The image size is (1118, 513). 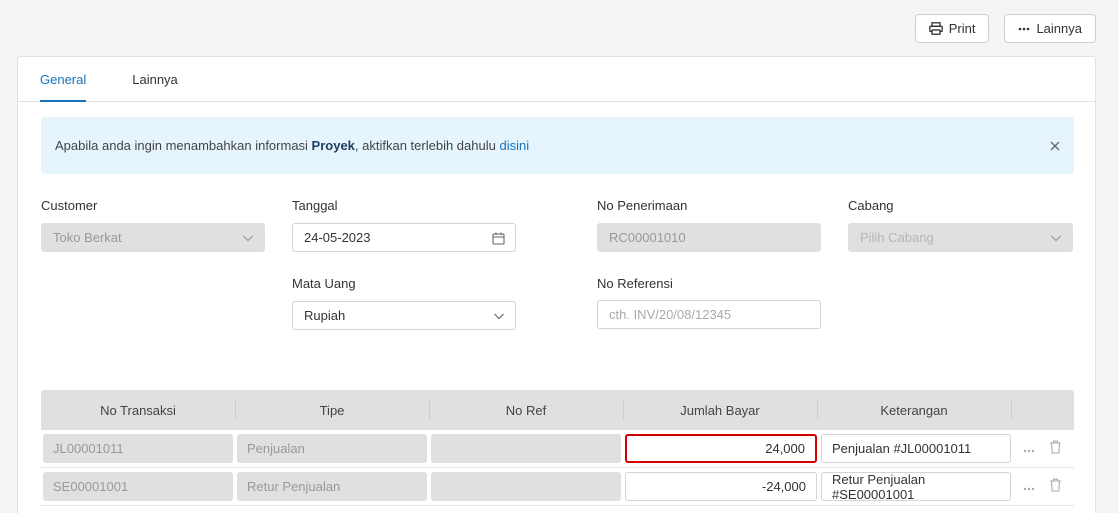 I want to click on no-referensi-placeholder: cth. INV/20/08/12345, so click(x=670, y=314).